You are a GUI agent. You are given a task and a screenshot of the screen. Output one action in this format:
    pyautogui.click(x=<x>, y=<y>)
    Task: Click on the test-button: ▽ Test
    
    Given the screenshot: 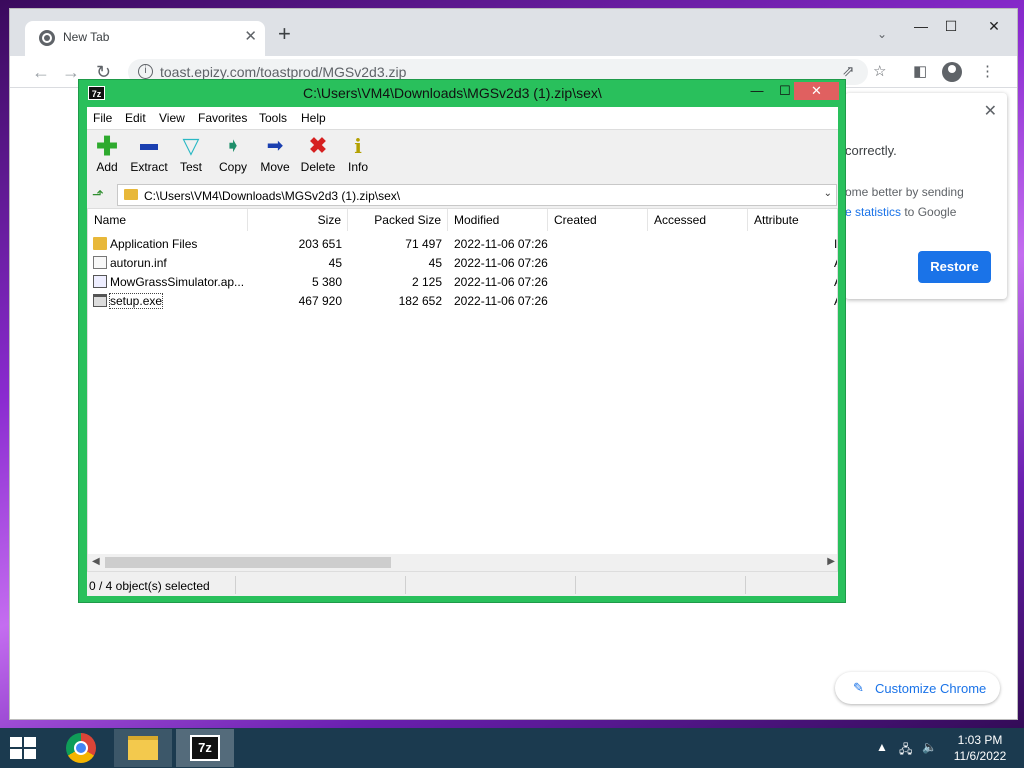 What is the action you would take?
    pyautogui.click(x=191, y=157)
    